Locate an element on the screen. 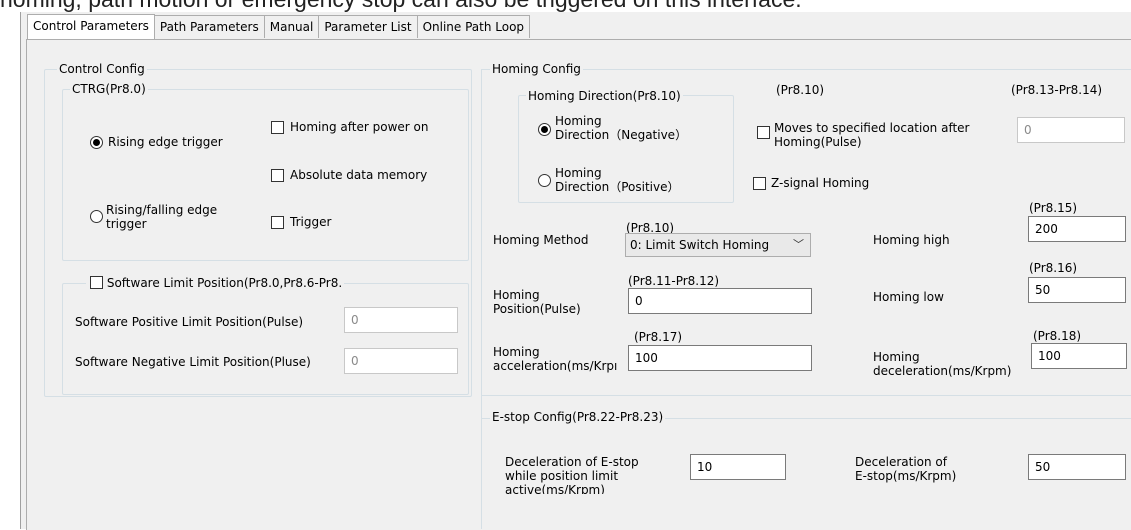  moves-to-location-label-1: Moves to specified location after is located at coordinates (872, 128).